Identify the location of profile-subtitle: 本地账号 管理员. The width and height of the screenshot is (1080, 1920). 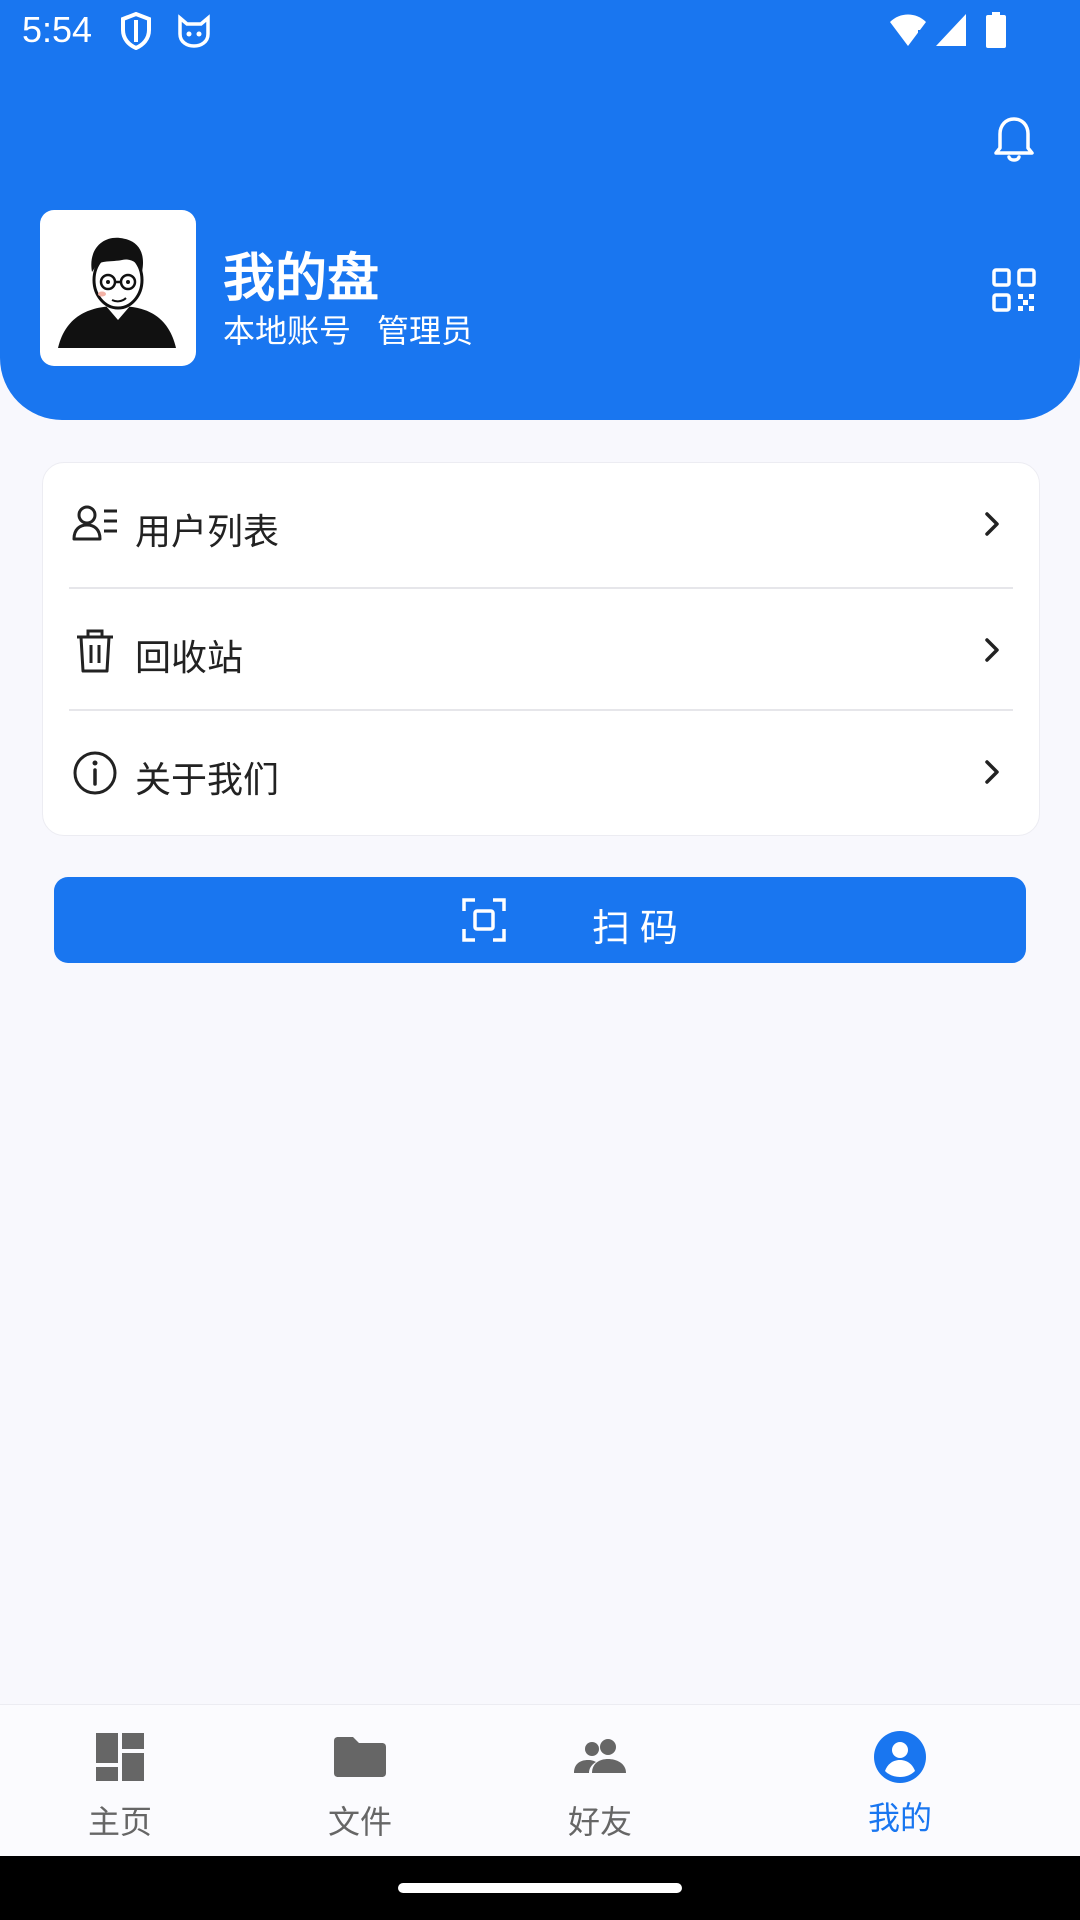
(361, 329).